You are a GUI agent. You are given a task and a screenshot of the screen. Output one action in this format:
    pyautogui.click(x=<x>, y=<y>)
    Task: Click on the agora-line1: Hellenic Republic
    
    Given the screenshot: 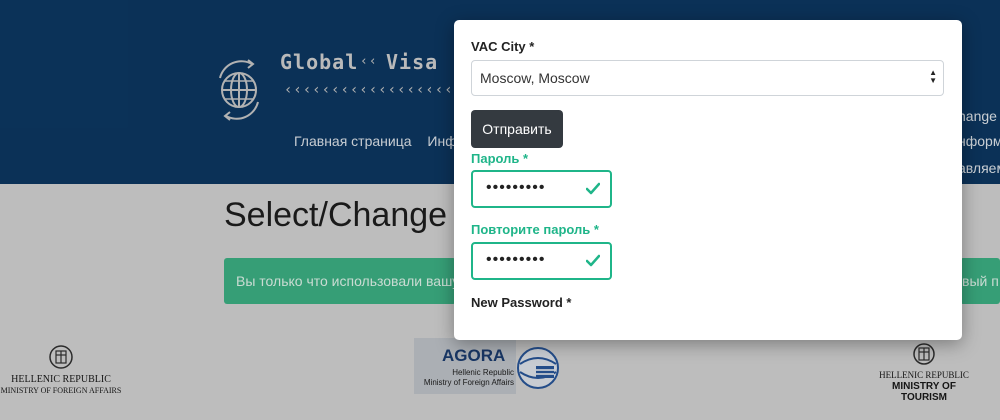 What is the action you would take?
    pyautogui.click(x=483, y=372)
    